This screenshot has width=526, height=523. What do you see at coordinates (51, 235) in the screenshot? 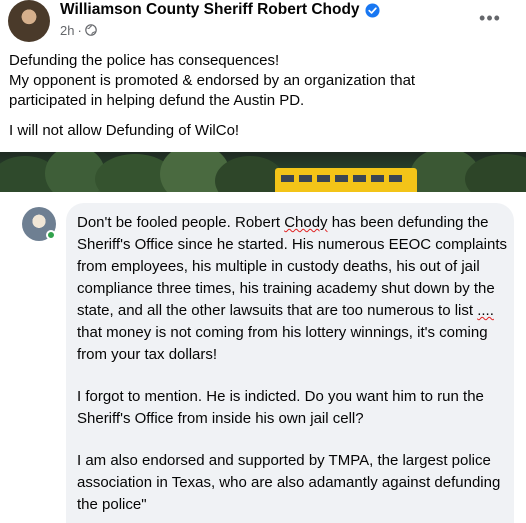
I see `online-status-dot` at bounding box center [51, 235].